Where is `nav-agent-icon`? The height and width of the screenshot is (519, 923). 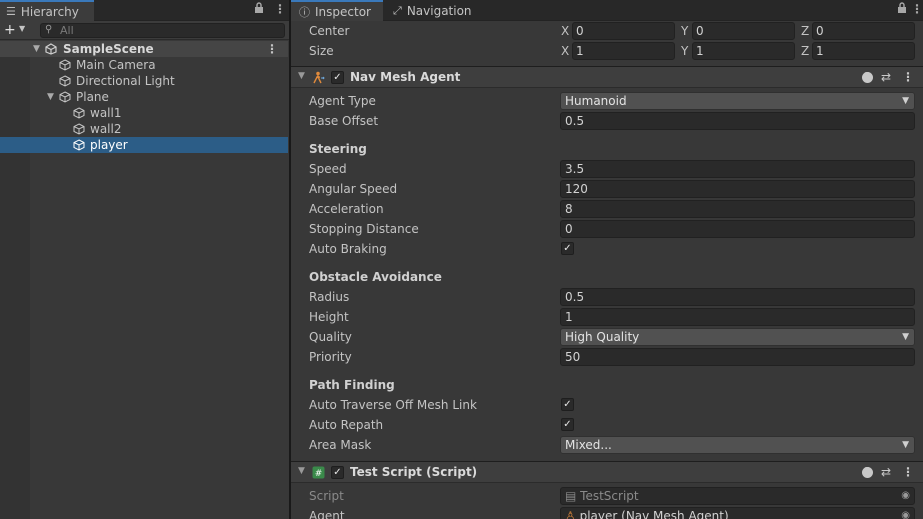 nav-agent-icon is located at coordinates (319, 77).